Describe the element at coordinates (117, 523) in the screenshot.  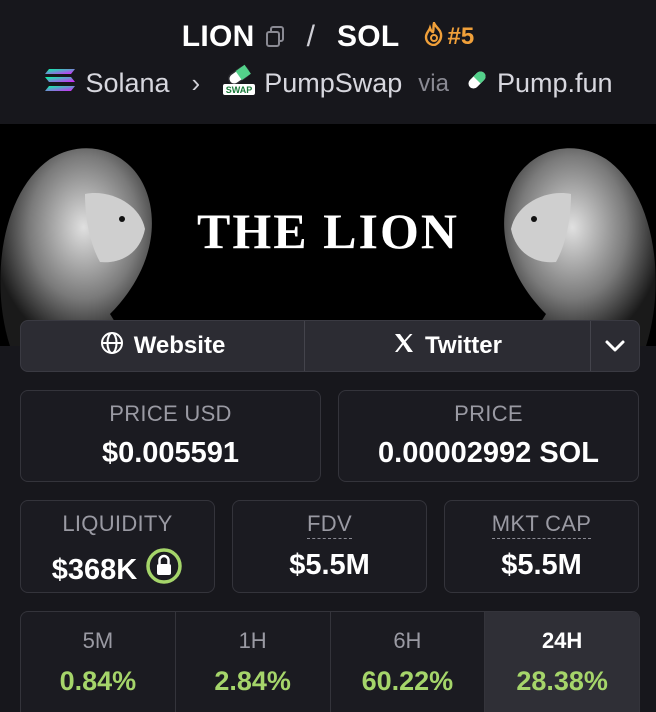
I see `liquidity-label: LIQUIDITY` at that location.